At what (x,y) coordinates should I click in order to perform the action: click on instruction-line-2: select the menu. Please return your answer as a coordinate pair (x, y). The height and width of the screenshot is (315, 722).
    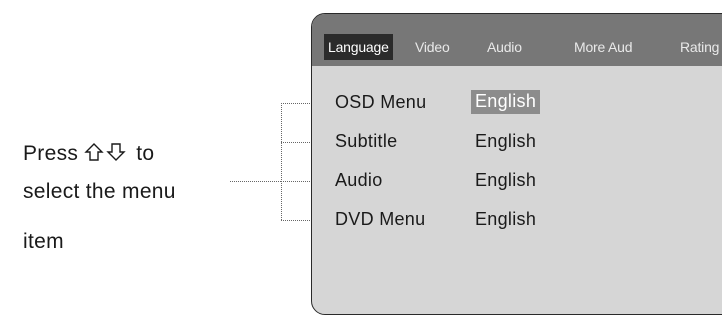
    Looking at the image, I should click on (99, 191).